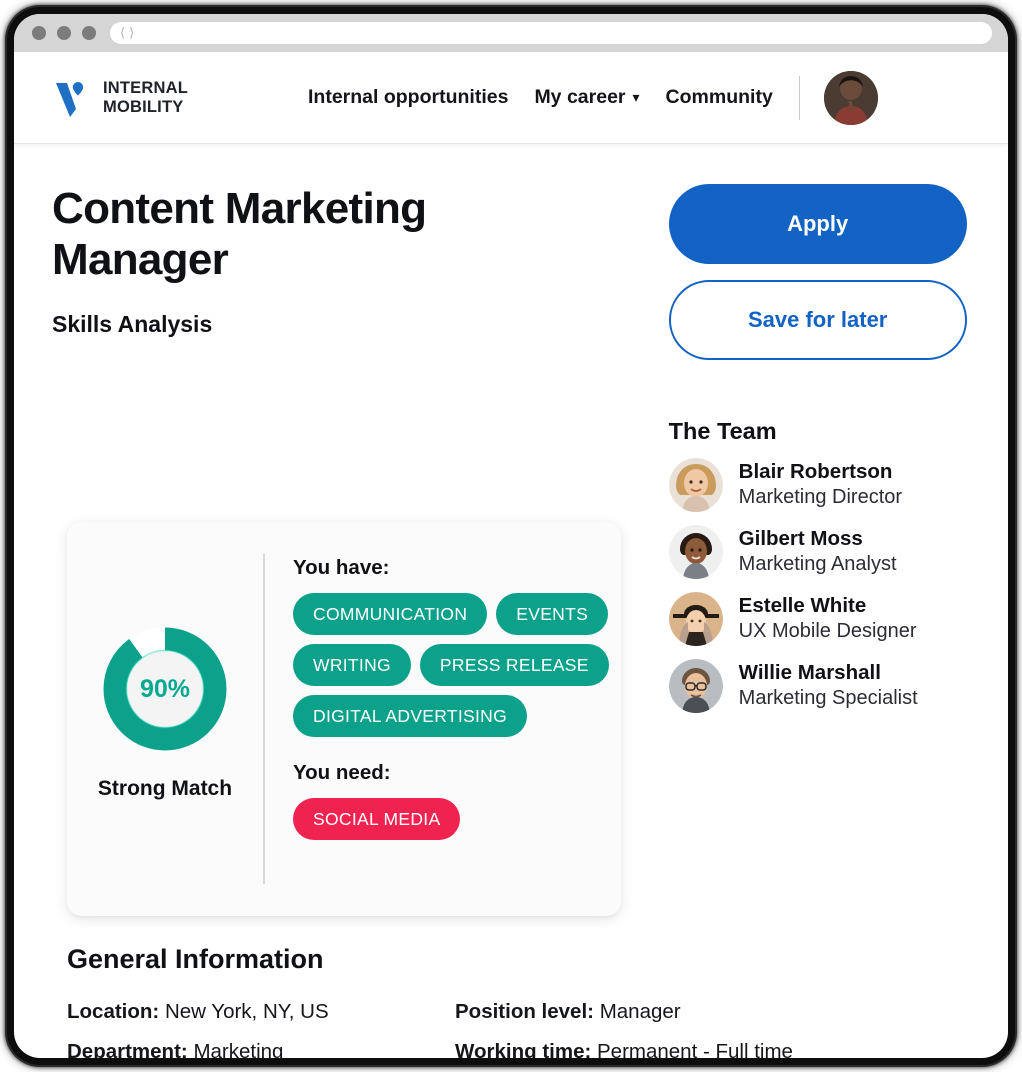  I want to click on info-value: Marketing, so click(238, 1049).